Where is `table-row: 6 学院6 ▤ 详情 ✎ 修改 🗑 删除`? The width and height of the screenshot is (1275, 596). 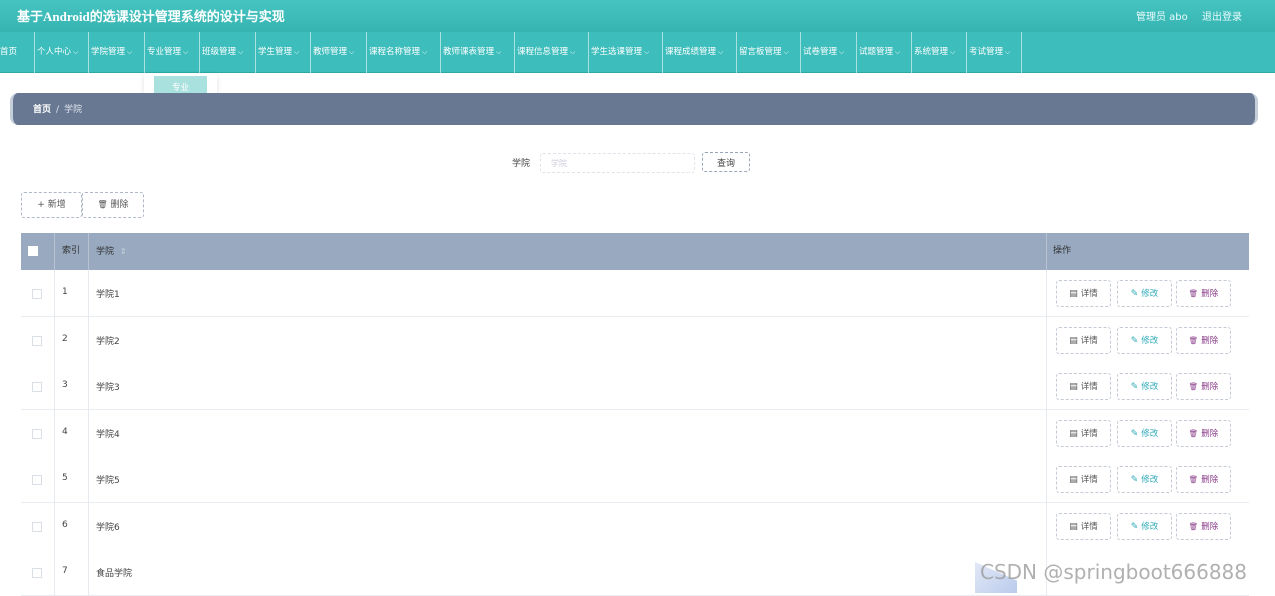 table-row: 6 学院6 ▤ 详情 ✎ 修改 🗑 删除 is located at coordinates (635, 526).